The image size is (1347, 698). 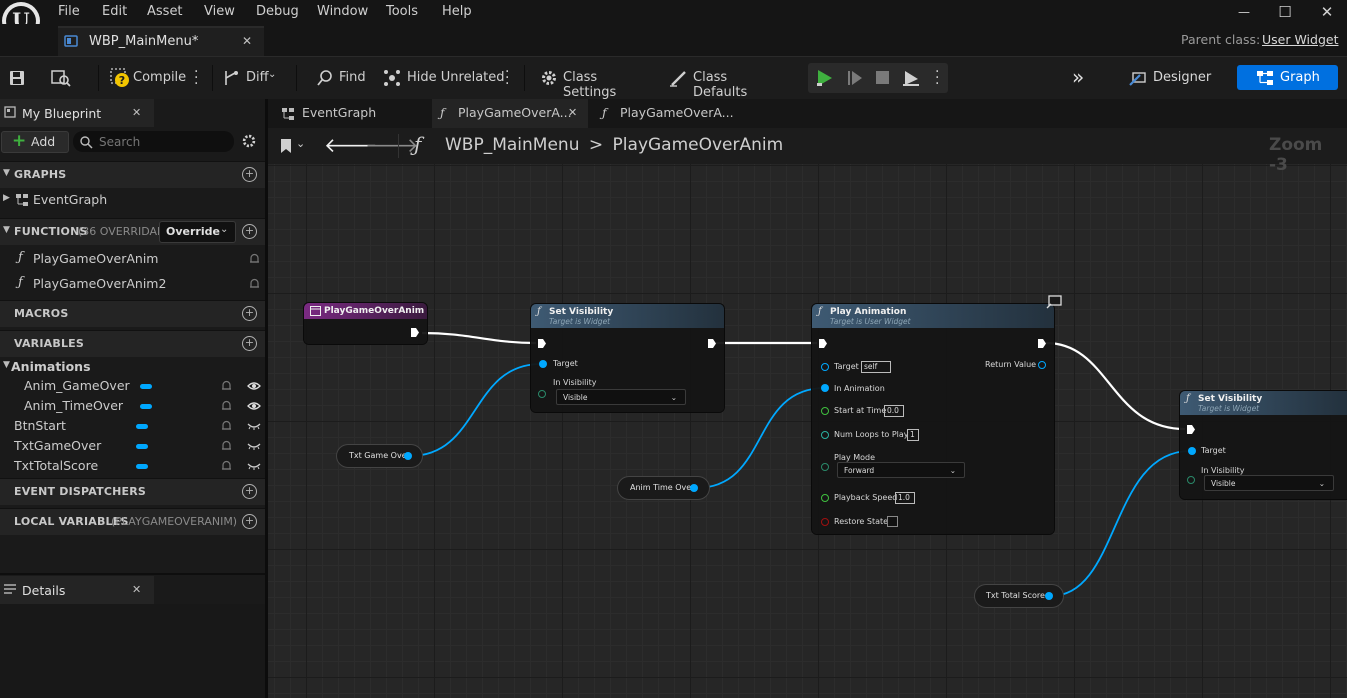 I want to click on node-subtitle: Target is User Widget, so click(x=870, y=321).